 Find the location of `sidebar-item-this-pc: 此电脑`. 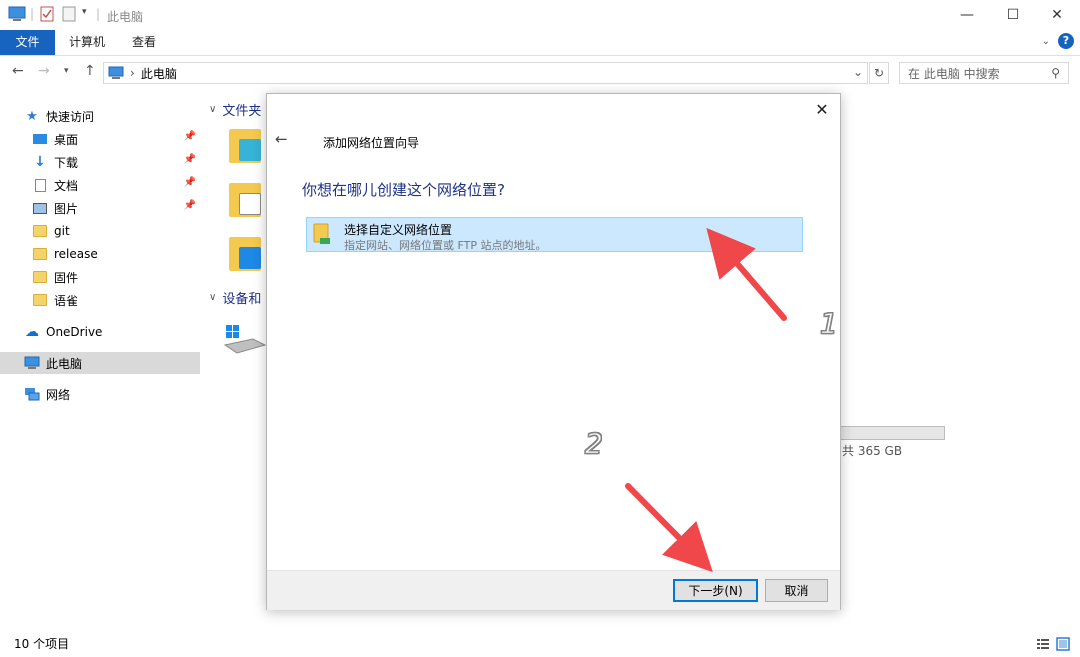

sidebar-item-this-pc: 此电脑 is located at coordinates (100, 363).